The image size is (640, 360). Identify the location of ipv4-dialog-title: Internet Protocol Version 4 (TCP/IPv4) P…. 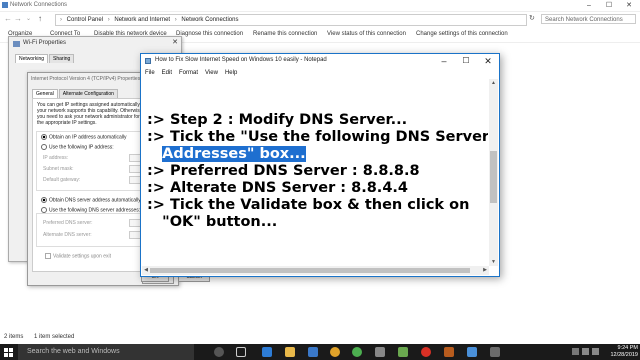
(86, 79).